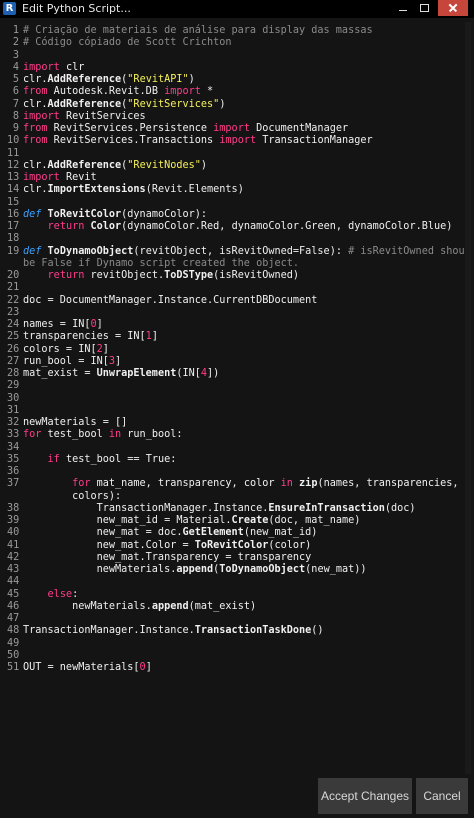 The height and width of the screenshot is (818, 474). I want to click on line-number: 21, so click(13, 288).